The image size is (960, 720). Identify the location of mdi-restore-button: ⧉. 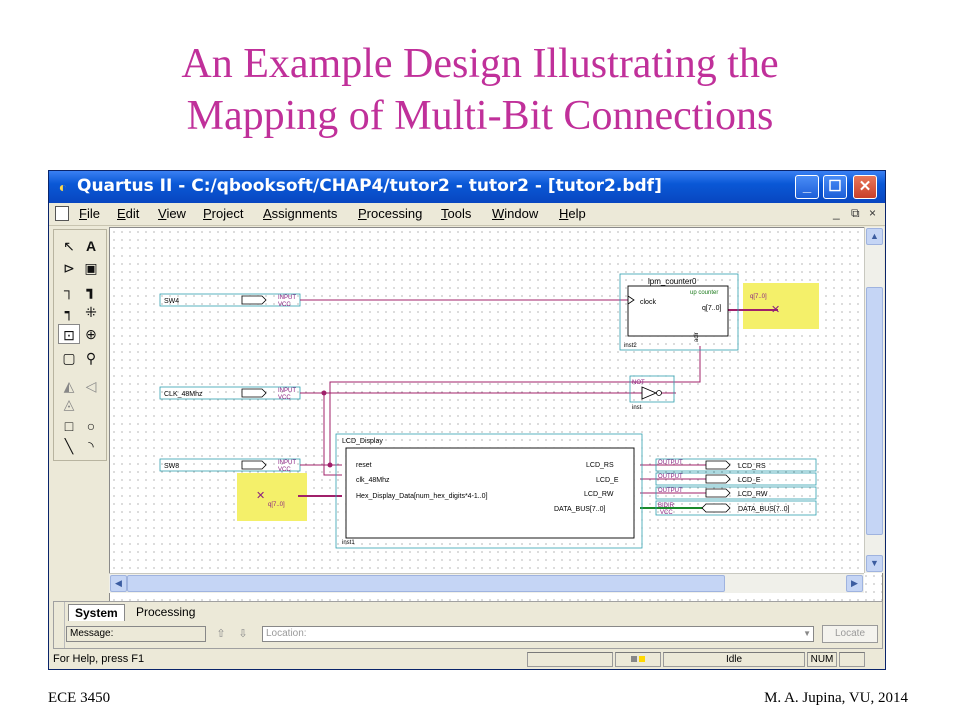
(855, 213).